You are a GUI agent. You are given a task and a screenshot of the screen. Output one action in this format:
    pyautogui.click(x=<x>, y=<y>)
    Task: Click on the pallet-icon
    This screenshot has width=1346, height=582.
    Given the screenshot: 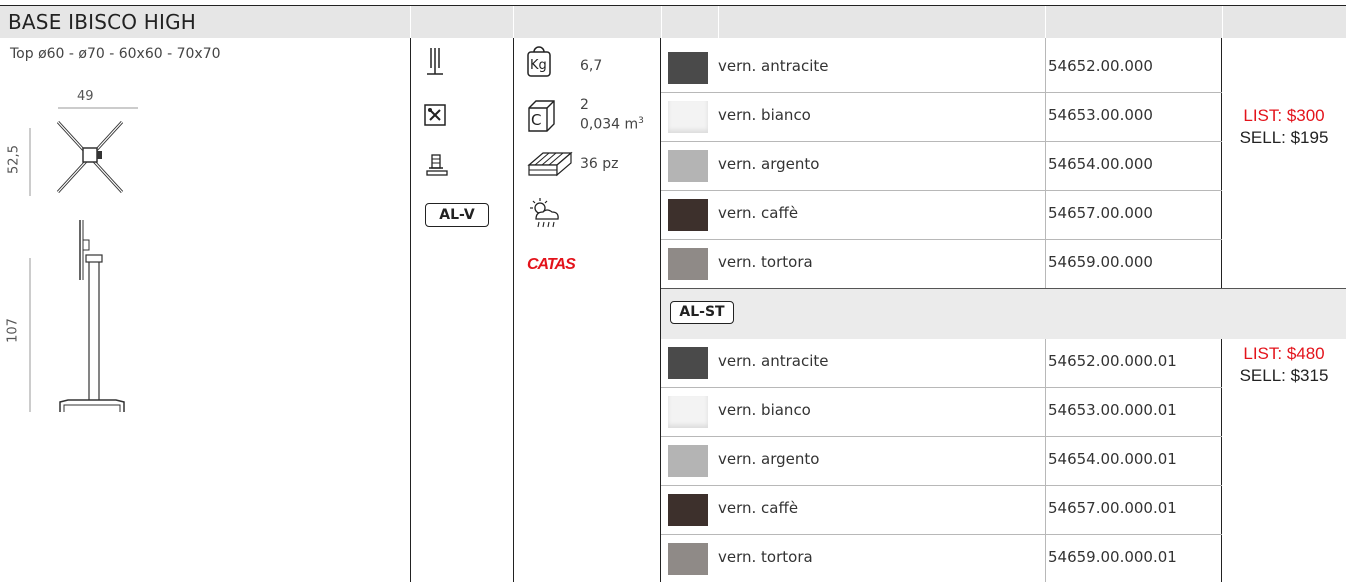 What is the action you would take?
    pyautogui.click(x=550, y=164)
    